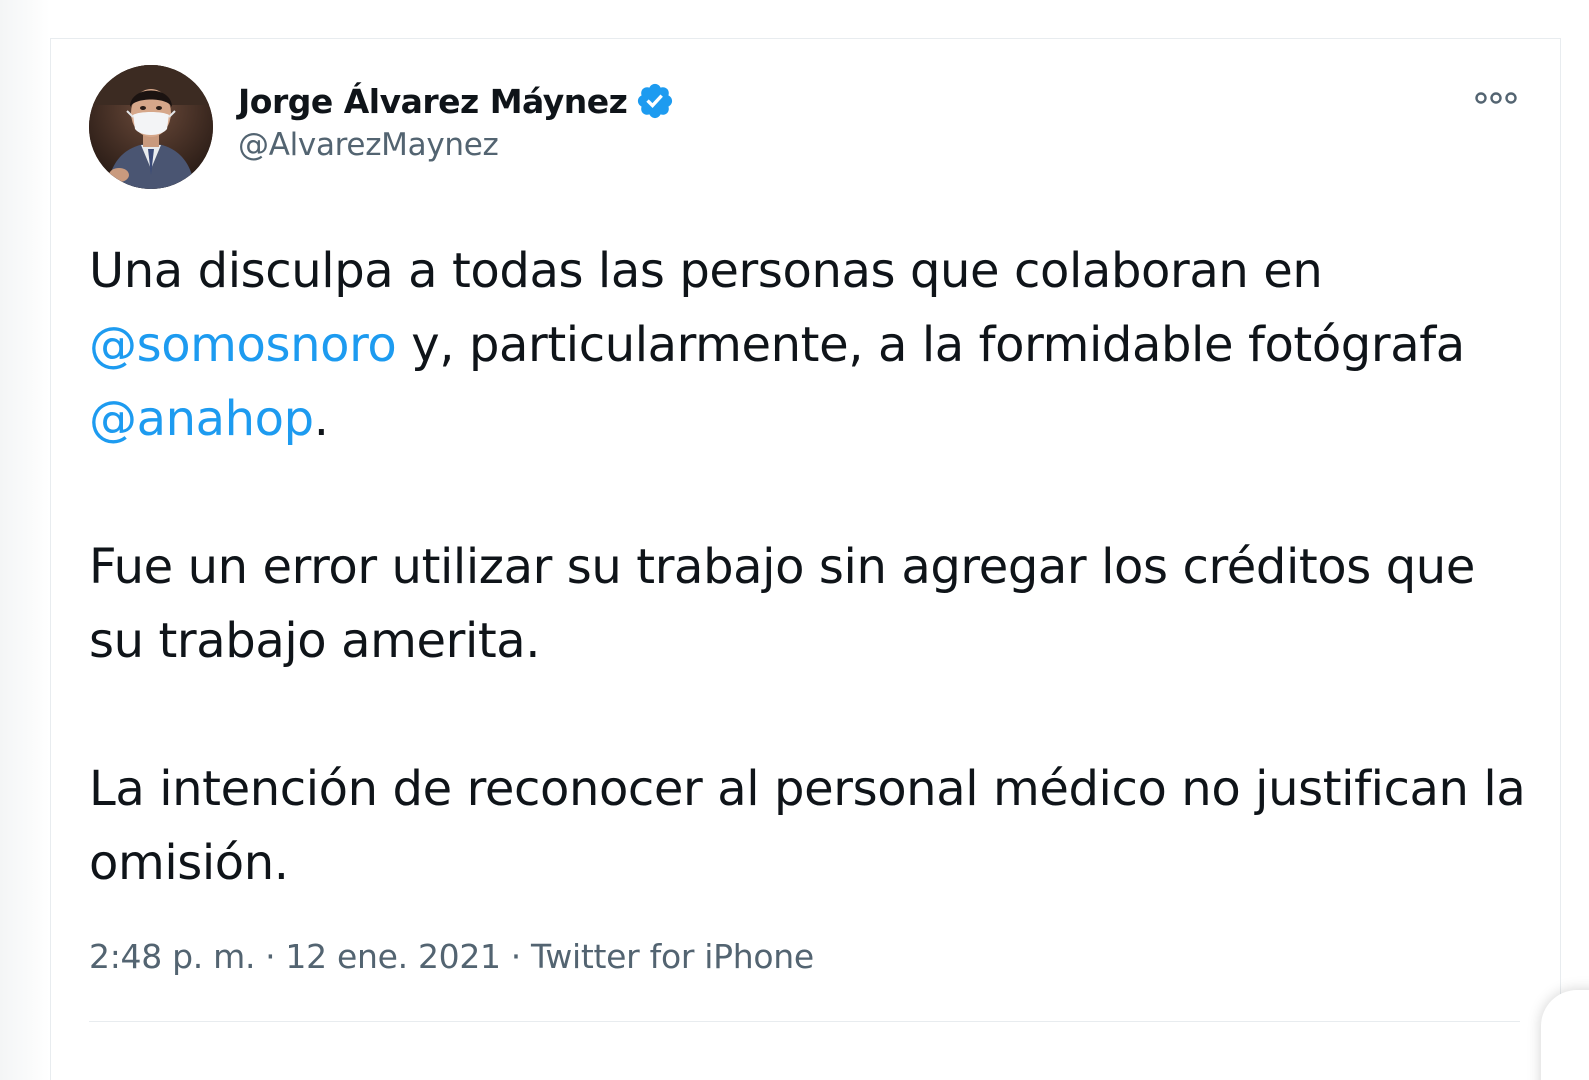 The image size is (1589, 1080). What do you see at coordinates (321, 419) in the screenshot?
I see `tweet-text-segment: .` at bounding box center [321, 419].